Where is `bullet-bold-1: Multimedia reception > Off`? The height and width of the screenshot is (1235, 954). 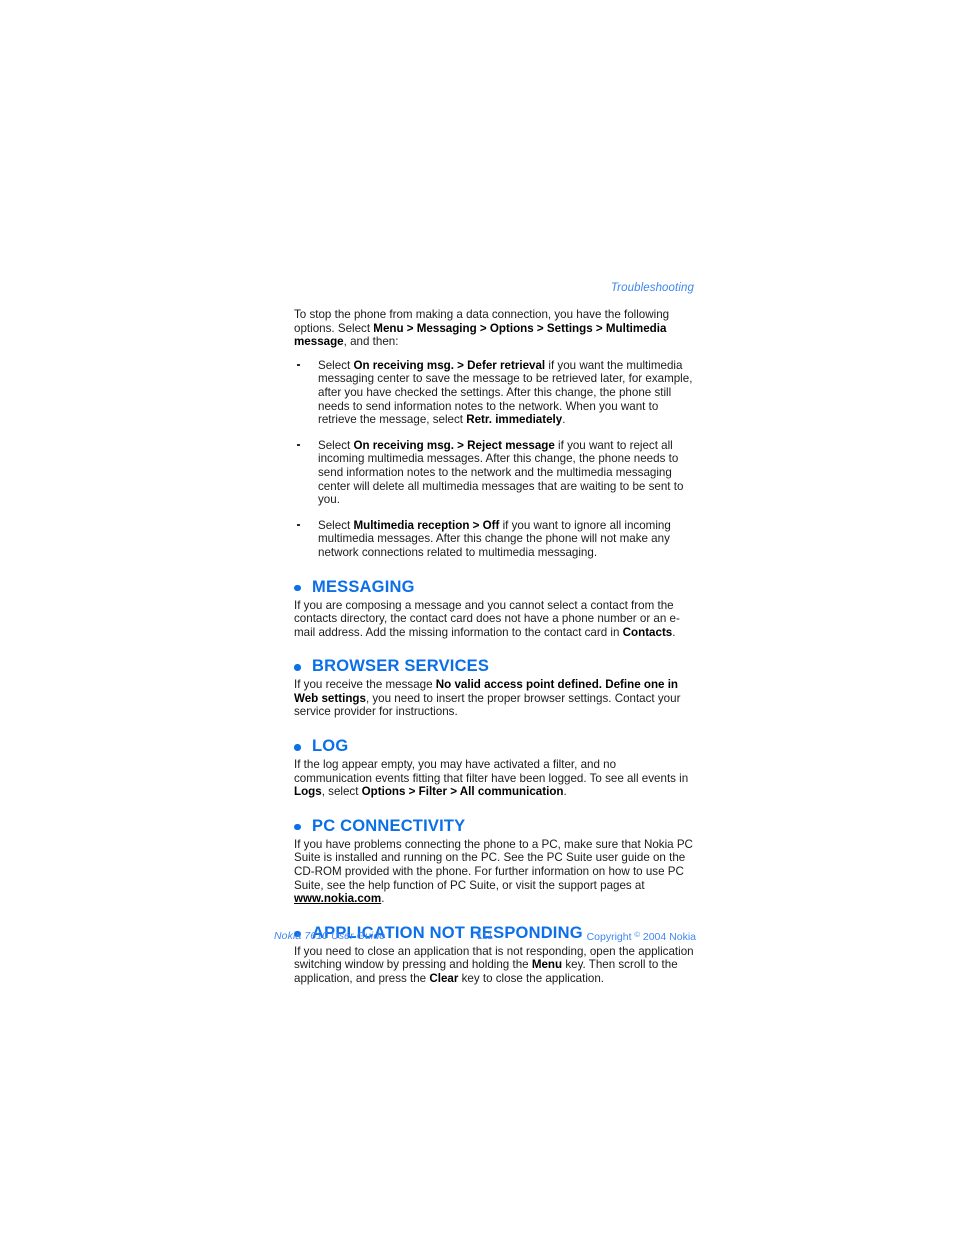
bullet-bold-1: Multimedia reception > Off is located at coordinates (426, 525).